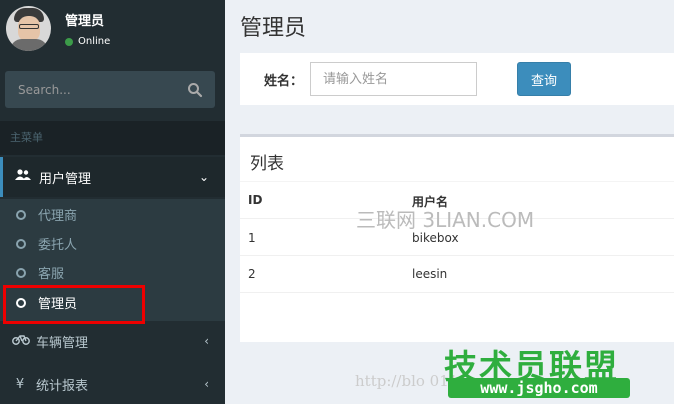 This screenshot has height=404, width=674. Describe the element at coordinates (69, 41) in the screenshot. I see `online-status-icon` at that location.